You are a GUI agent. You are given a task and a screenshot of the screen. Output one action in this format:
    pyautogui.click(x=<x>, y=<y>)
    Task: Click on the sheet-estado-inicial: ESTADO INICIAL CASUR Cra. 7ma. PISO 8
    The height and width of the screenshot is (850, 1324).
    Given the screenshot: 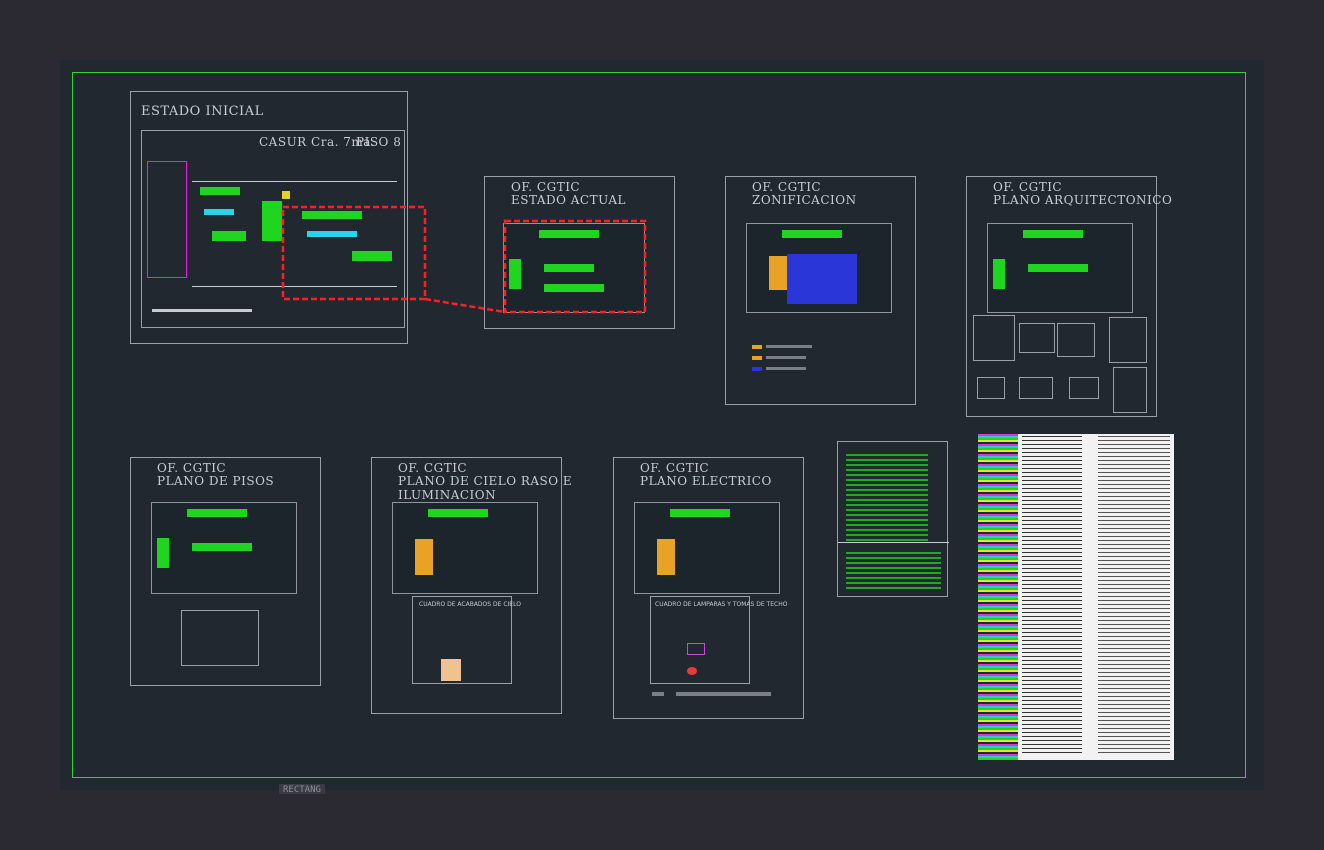 What is the action you would take?
    pyautogui.click(x=269, y=217)
    